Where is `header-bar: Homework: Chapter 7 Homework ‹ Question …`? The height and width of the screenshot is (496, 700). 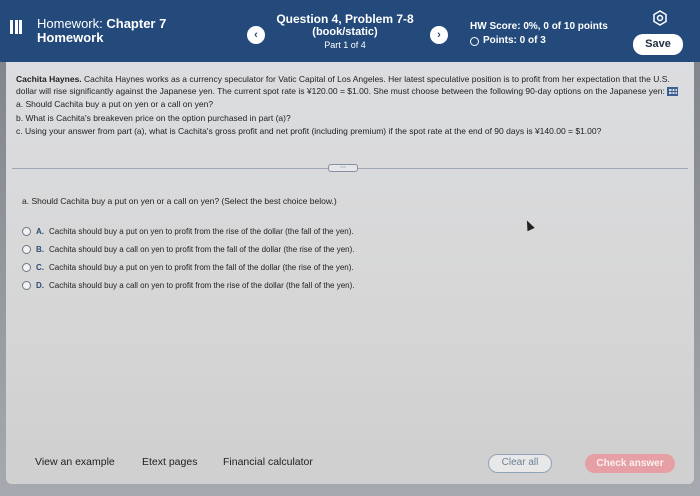 header-bar: Homework: Chapter 7 Homework ‹ Question … is located at coordinates (350, 31).